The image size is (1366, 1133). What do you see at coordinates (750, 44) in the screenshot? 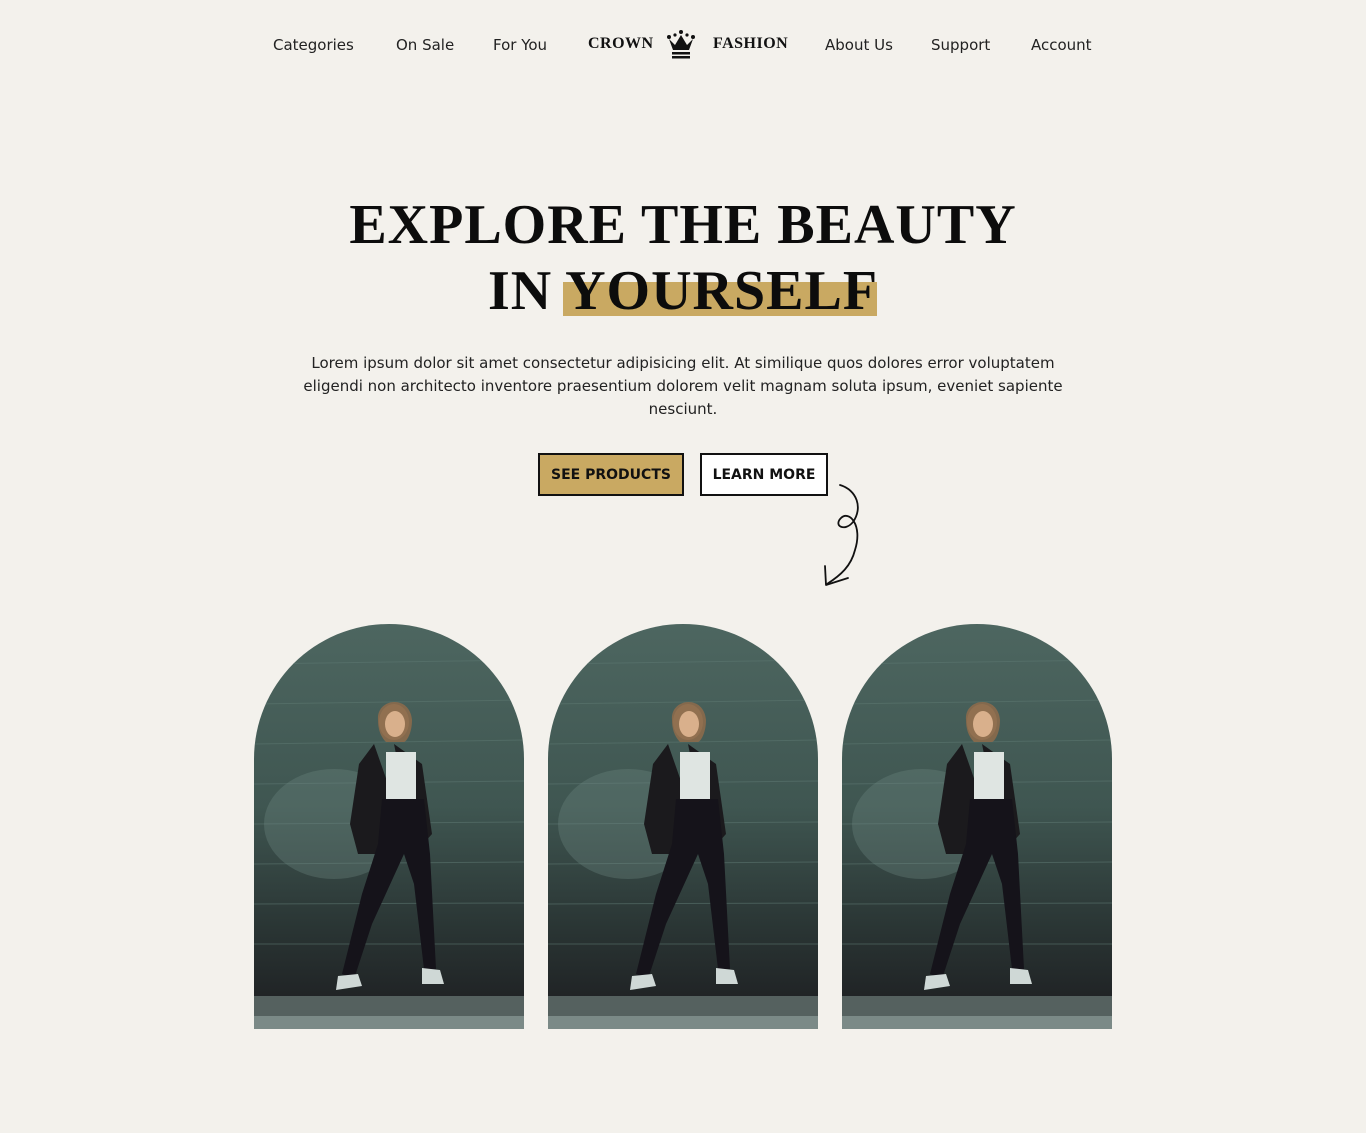
I see `brand-name-right: FASHION` at bounding box center [750, 44].